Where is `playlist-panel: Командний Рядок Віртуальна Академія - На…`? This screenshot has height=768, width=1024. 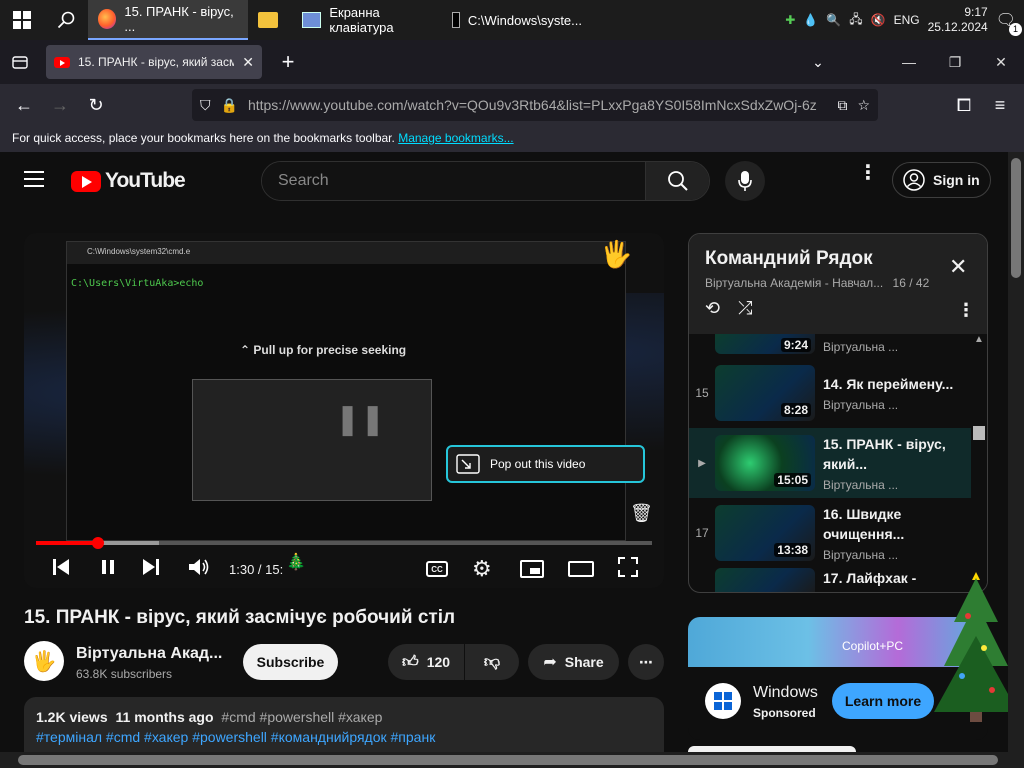 playlist-panel: Командний Рядок Віртуальна Академія - На… is located at coordinates (838, 413).